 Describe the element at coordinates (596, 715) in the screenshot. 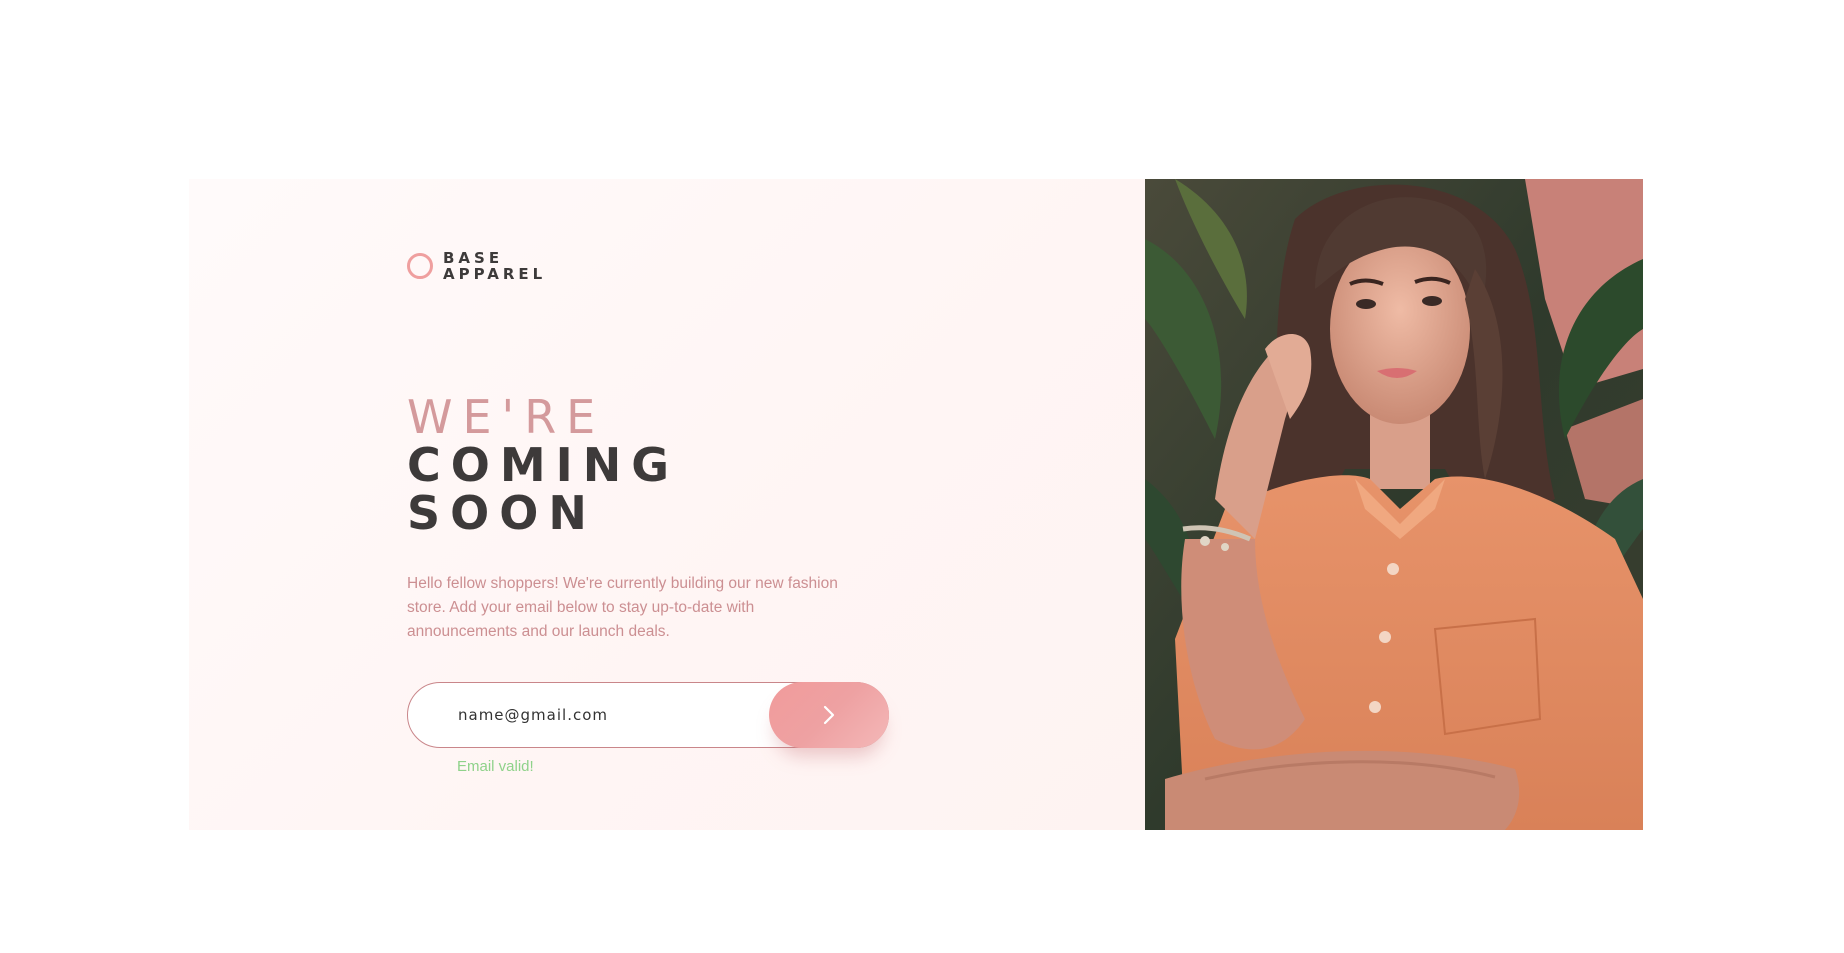

I see `email-input` at that location.